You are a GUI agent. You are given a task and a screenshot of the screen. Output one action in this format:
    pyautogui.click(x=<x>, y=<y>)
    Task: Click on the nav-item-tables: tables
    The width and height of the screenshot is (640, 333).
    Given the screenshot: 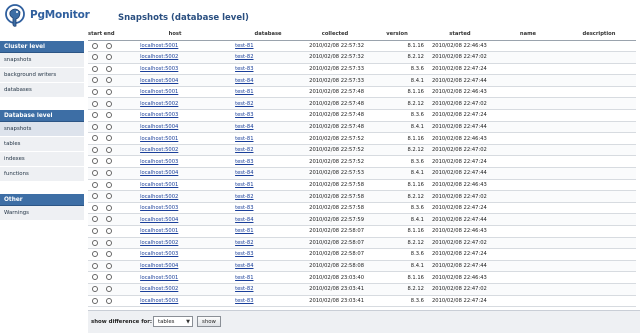 What is the action you would take?
    pyautogui.click(x=42, y=144)
    